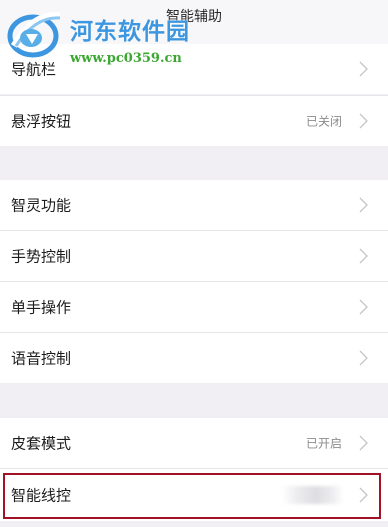 Image resolution: width=388 pixels, height=527 pixels. What do you see at coordinates (194, 443) in the screenshot?
I see `settings-row-cover-mode: 皮套模式 已开启` at bounding box center [194, 443].